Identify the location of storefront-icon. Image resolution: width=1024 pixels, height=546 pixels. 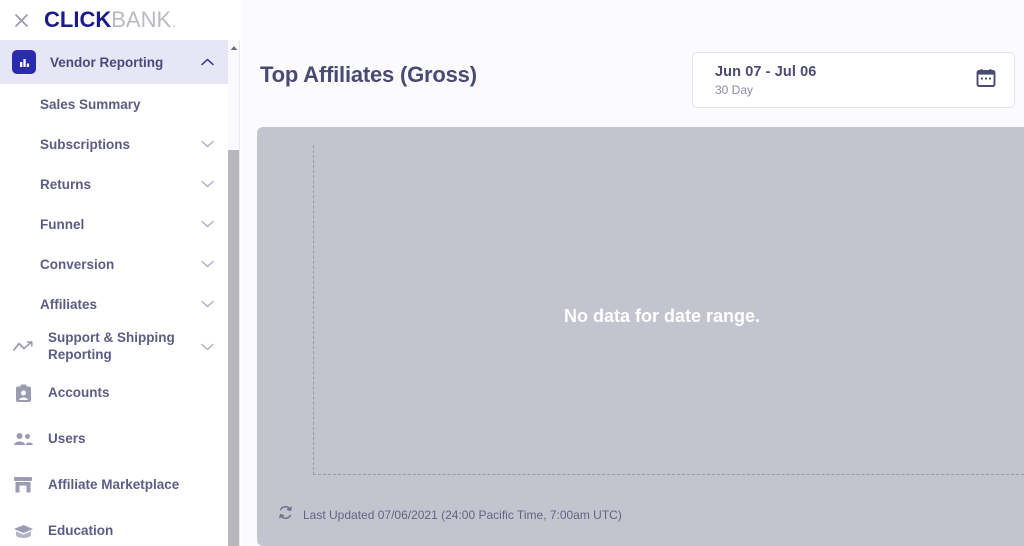
(23, 485).